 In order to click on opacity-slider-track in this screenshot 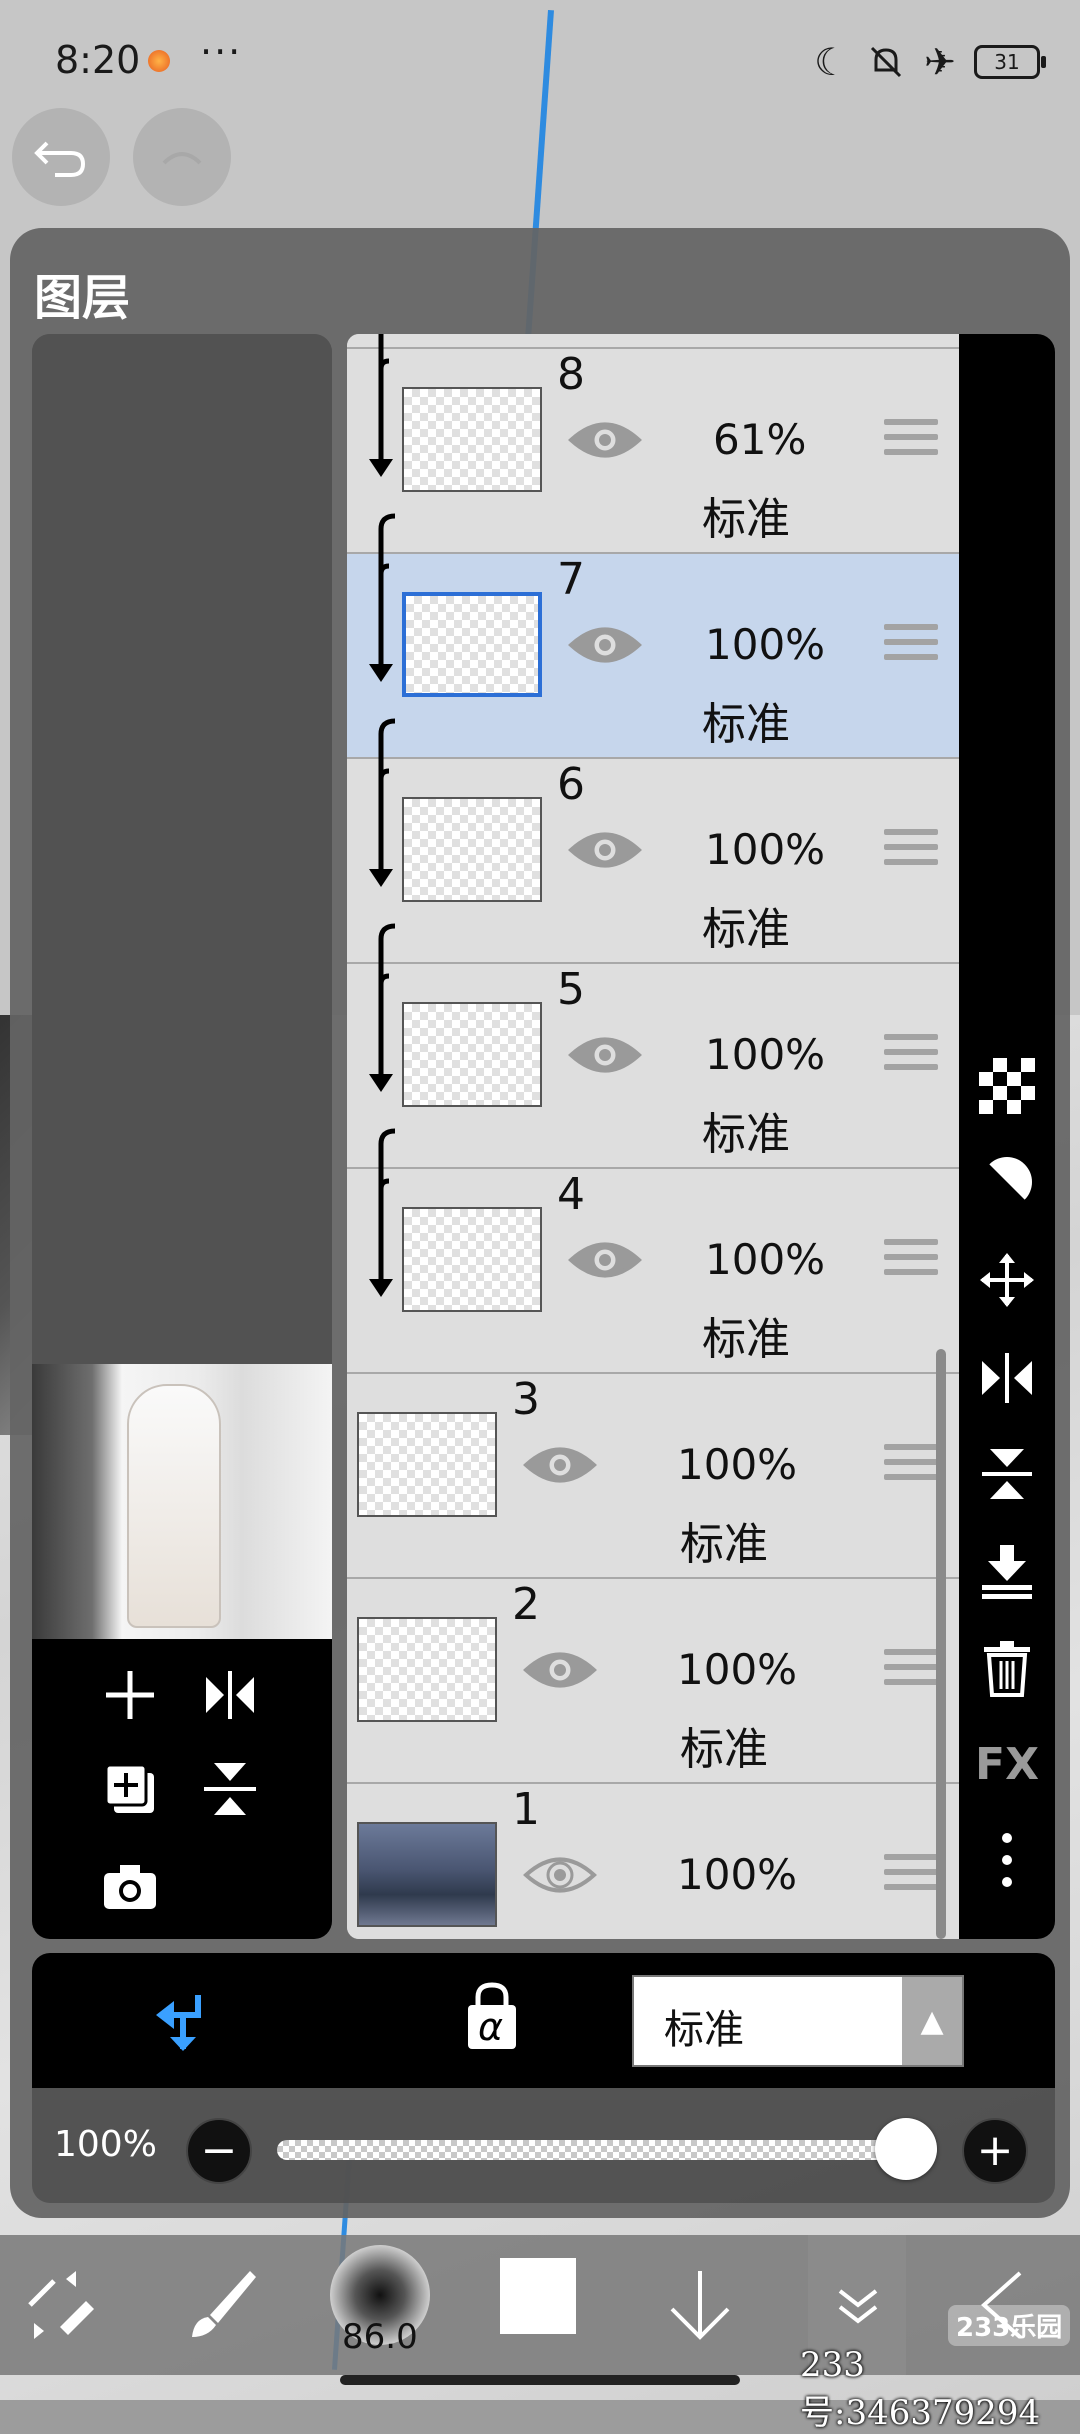, I will do `click(607, 2150)`.